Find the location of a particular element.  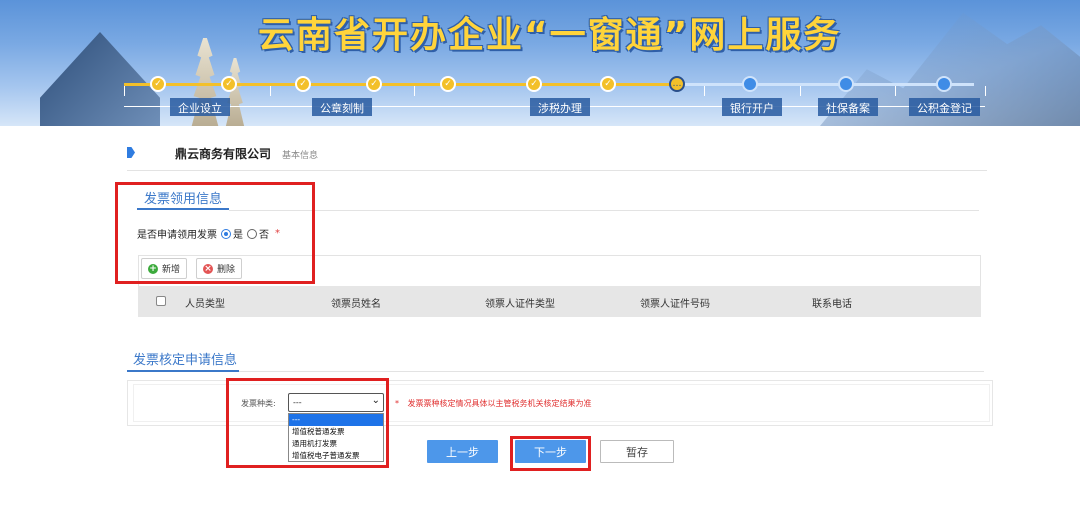

company-name: 鼎云商务有限公司 is located at coordinates (223, 154).